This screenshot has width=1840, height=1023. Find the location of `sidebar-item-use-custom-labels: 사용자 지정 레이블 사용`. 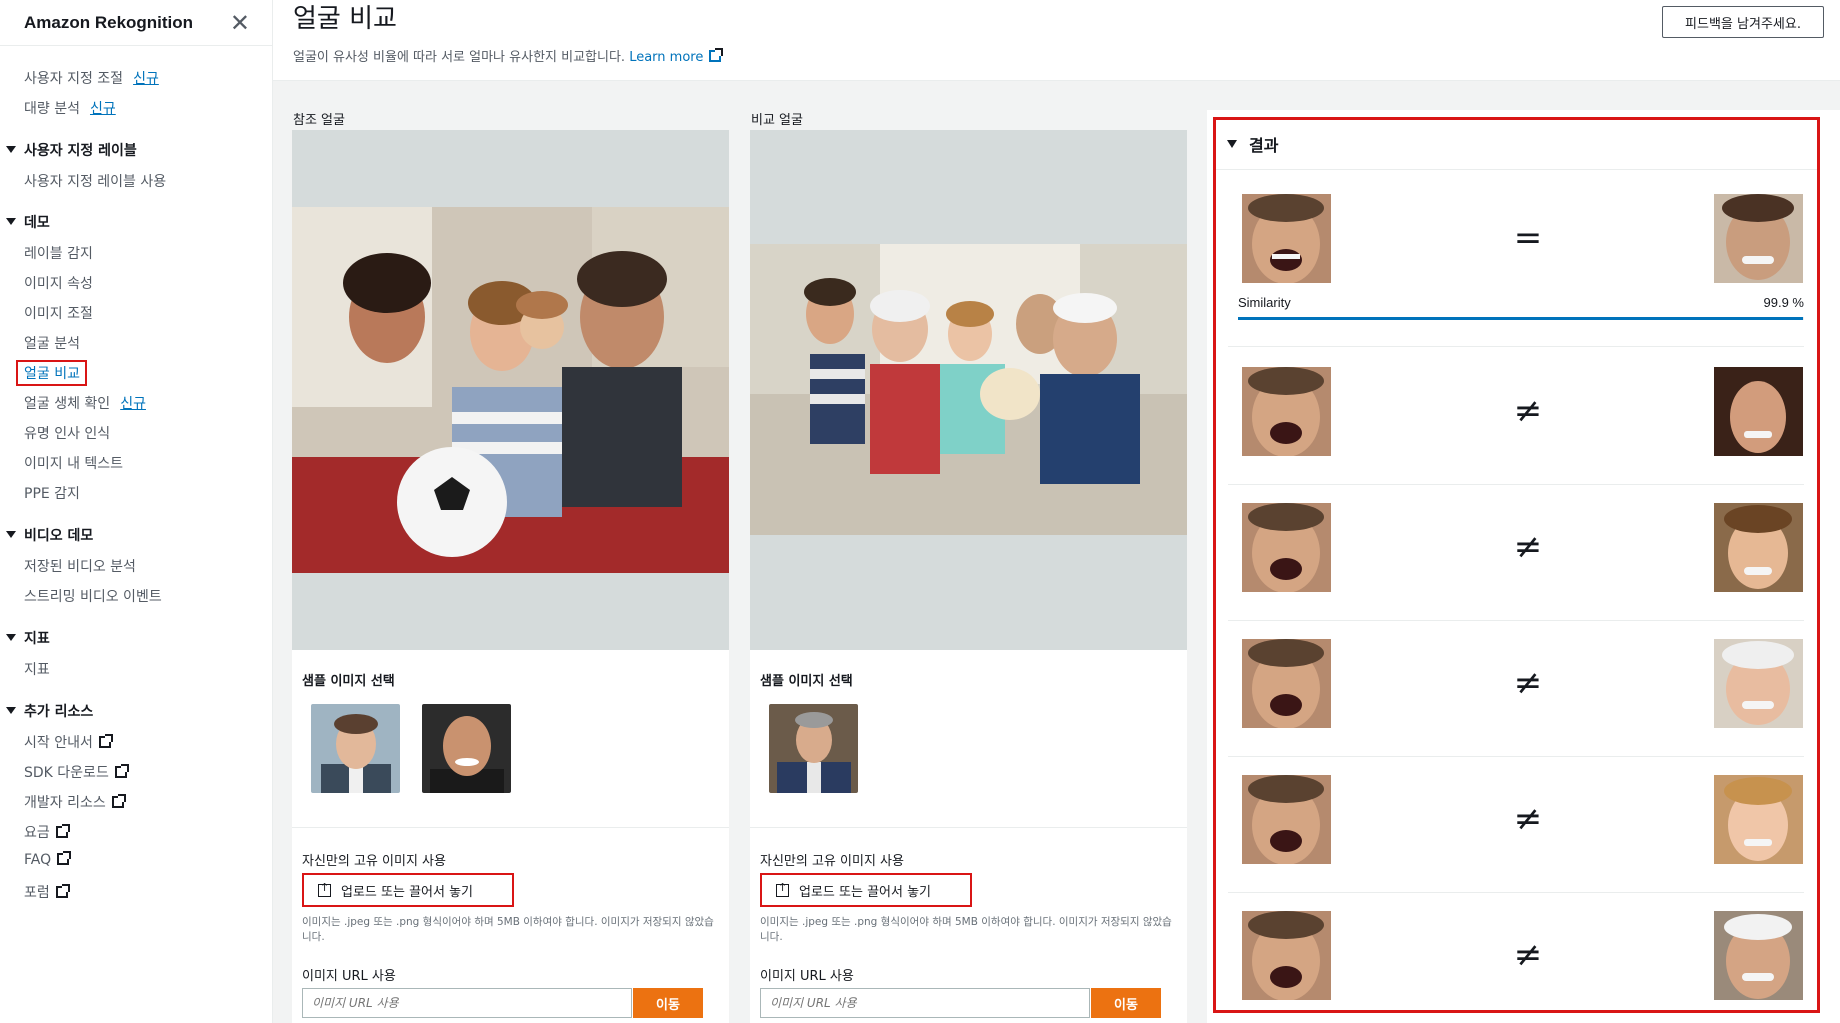

sidebar-item-use-custom-labels: 사용자 지정 레이블 사용 is located at coordinates (95, 181).